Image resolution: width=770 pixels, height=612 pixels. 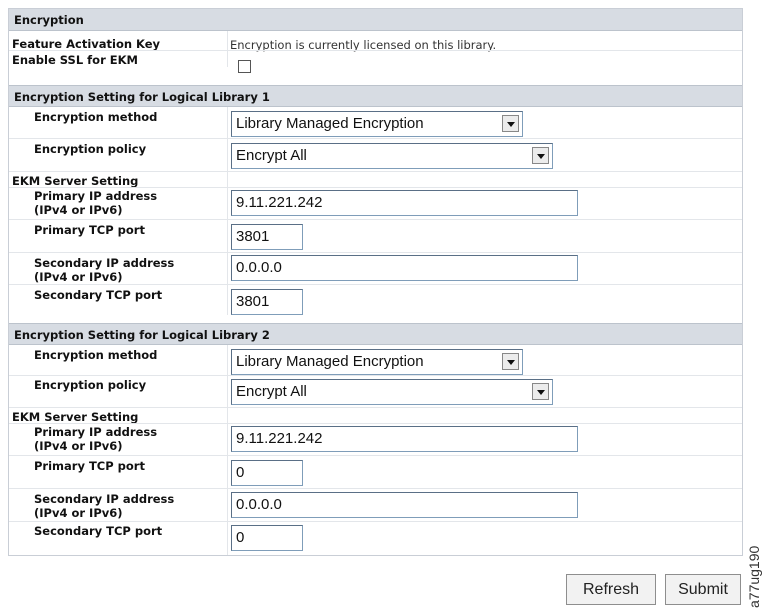 I want to click on ll1-primary-port-label: Primary TCP port, so click(x=89, y=230).